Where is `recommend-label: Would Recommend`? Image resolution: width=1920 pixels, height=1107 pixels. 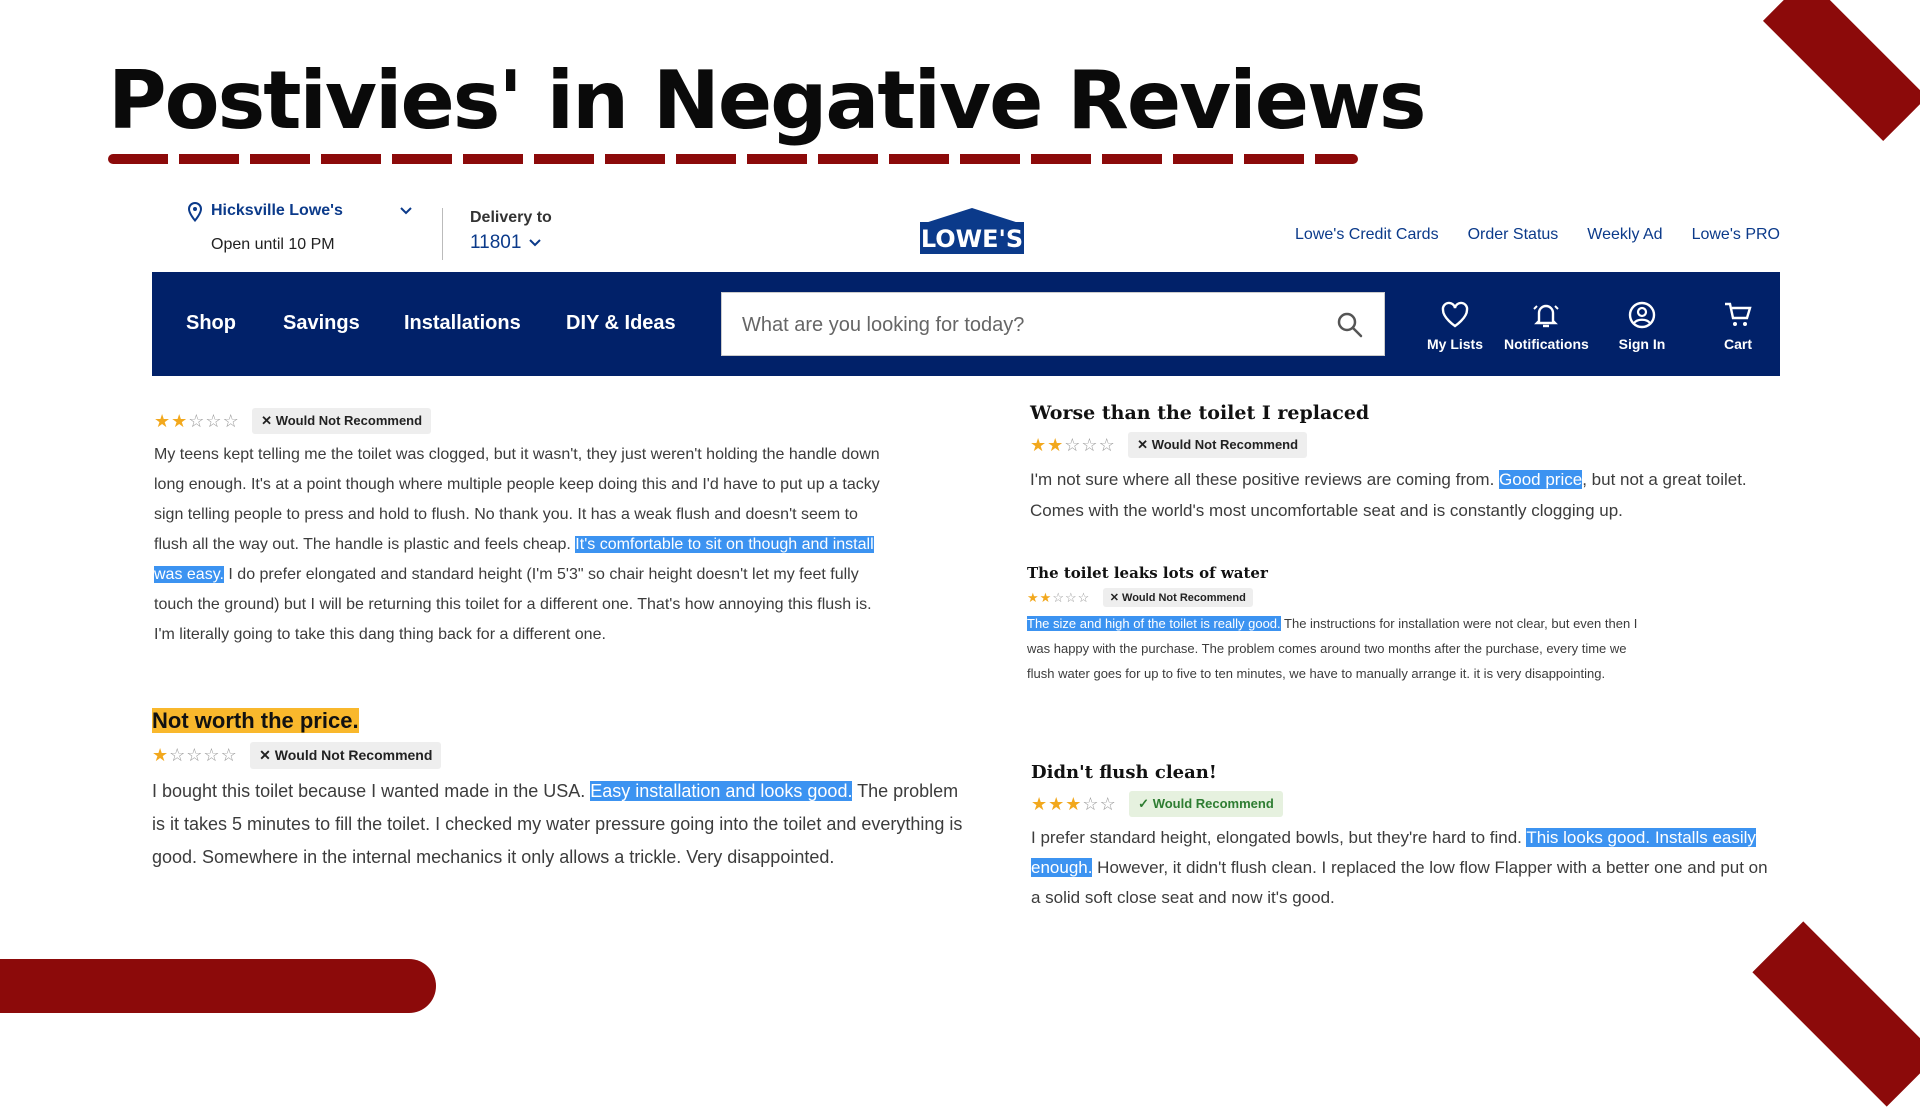 recommend-label: Would Recommend is located at coordinates (1213, 803).